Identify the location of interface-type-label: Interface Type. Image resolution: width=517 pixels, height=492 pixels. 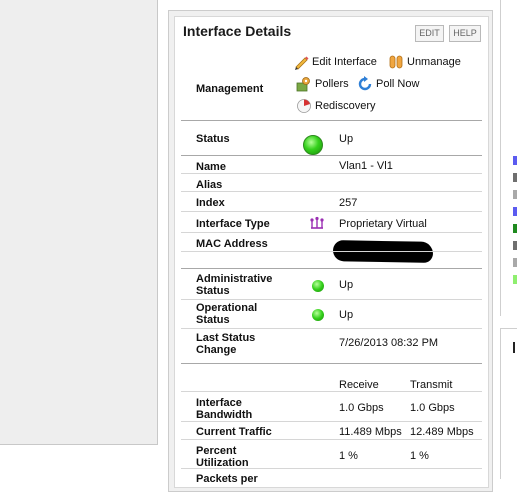
(233, 224).